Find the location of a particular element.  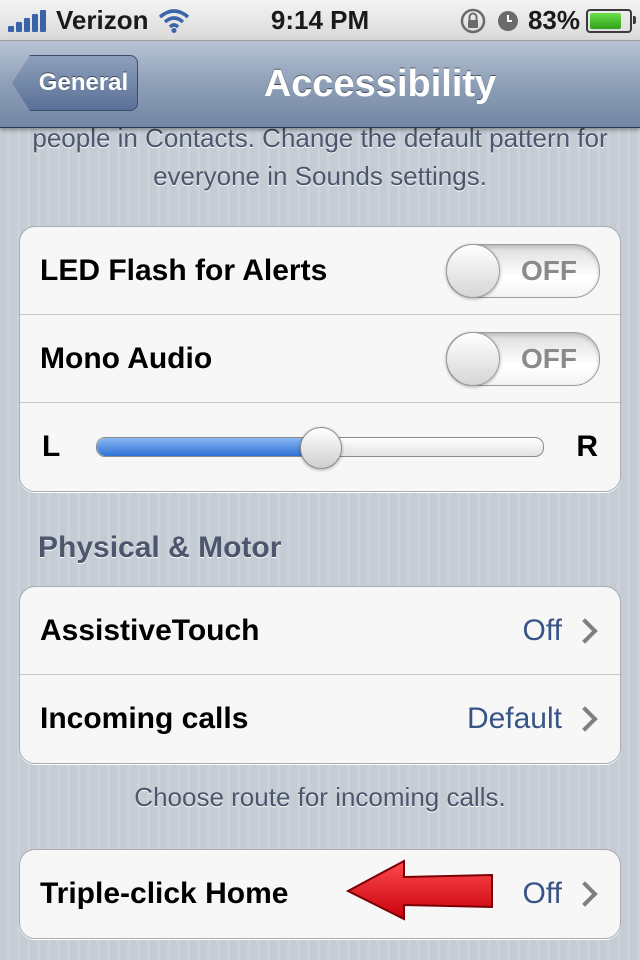

rotation-lock-icon is located at coordinates (473, 20).